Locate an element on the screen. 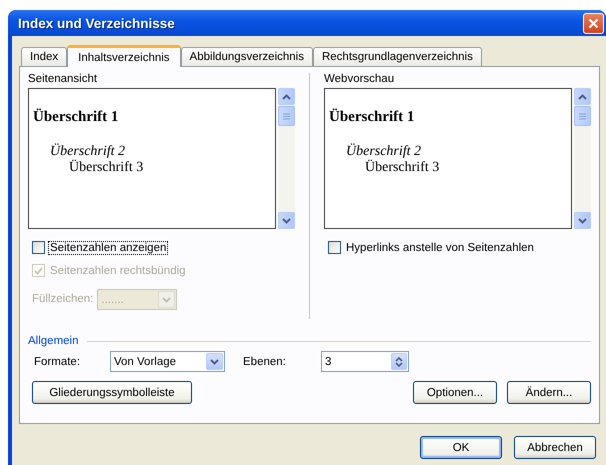 This screenshot has width=606, height=465. spin-buttons is located at coordinates (399, 361).